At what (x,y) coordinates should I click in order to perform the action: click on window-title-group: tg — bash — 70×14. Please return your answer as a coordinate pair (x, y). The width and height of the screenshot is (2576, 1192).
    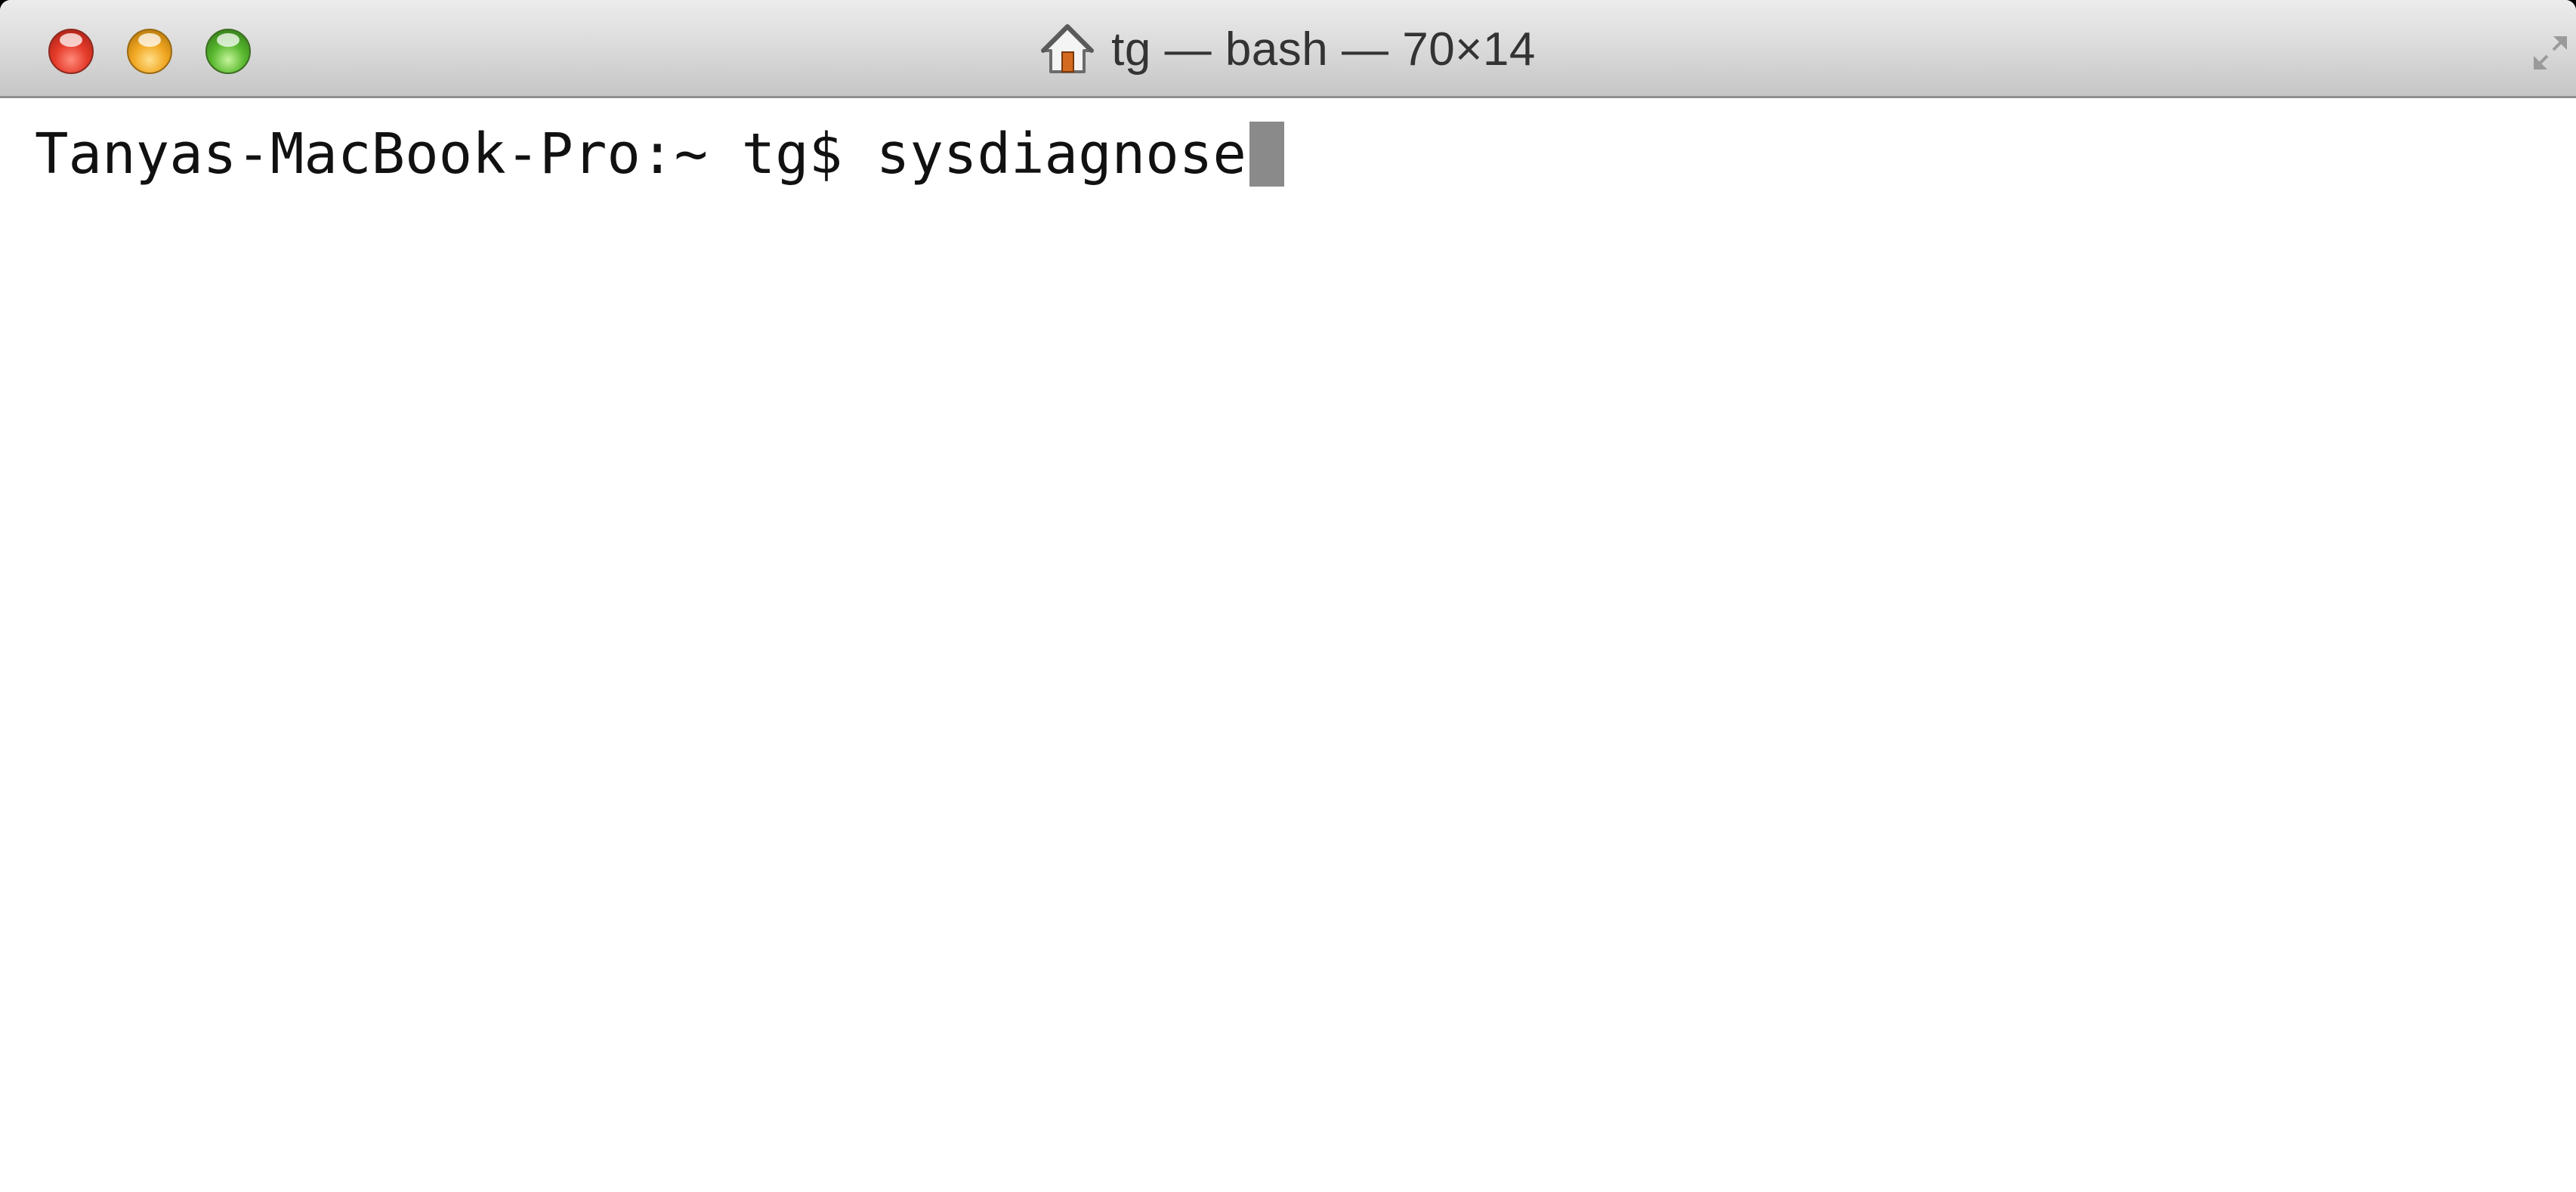
    Looking at the image, I should click on (1288, 49).